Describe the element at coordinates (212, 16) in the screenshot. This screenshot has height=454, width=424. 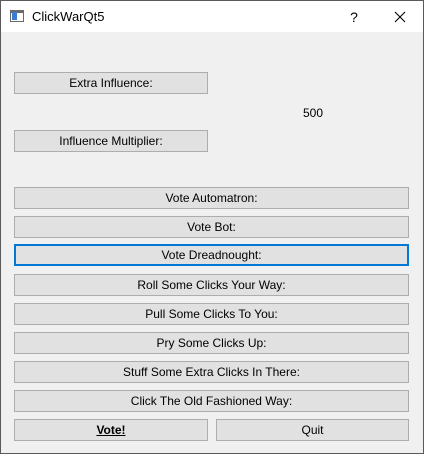
I see `title-bar: ClickWarQt5 ?` at that location.